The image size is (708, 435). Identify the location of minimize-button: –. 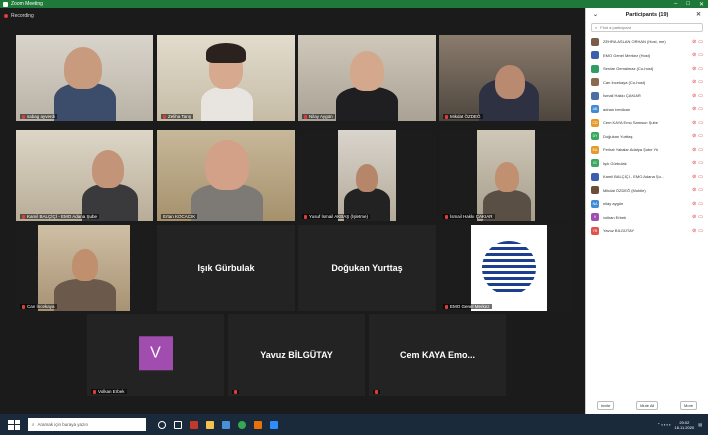
(675, 4).